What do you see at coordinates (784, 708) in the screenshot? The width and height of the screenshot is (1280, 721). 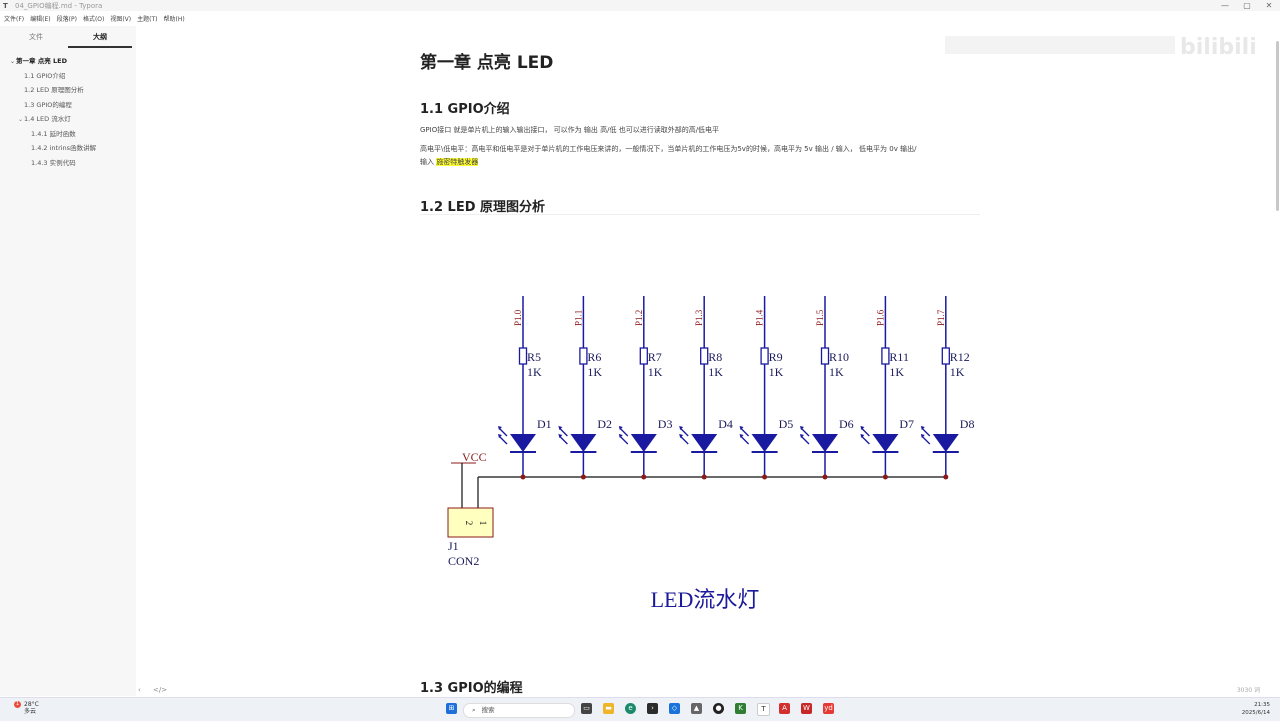 I see `pdf-reader-icon: A` at bounding box center [784, 708].